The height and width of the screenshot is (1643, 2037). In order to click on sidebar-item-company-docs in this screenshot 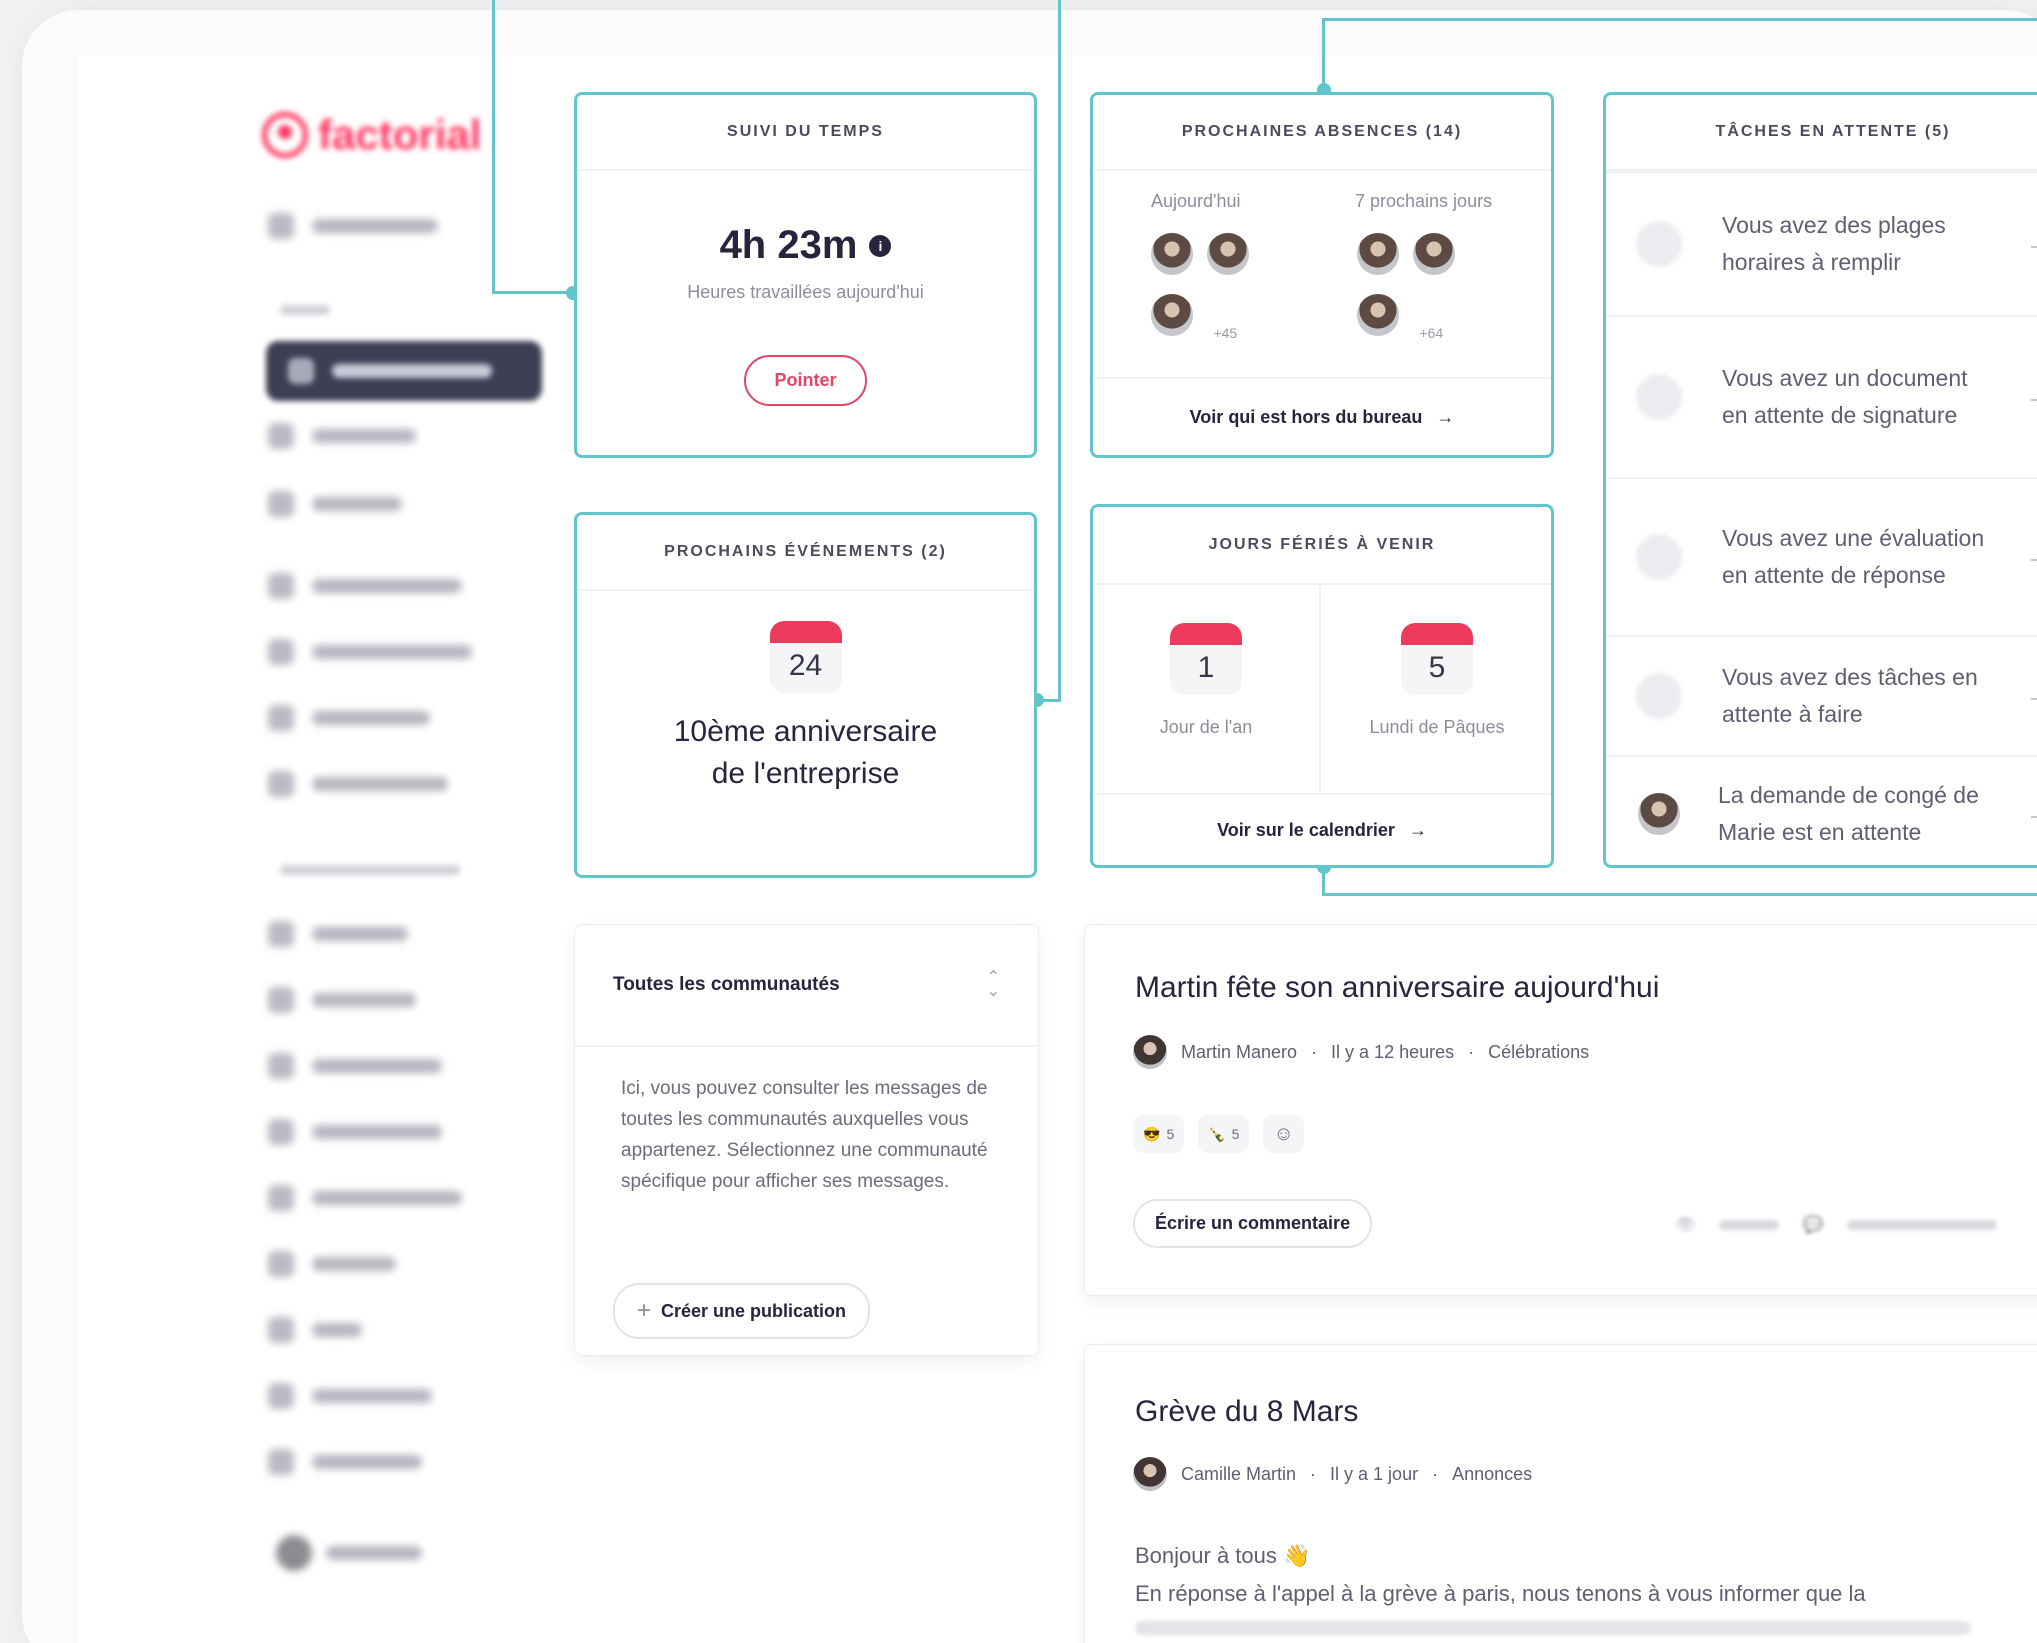, I will do `click(350, 1396)`.